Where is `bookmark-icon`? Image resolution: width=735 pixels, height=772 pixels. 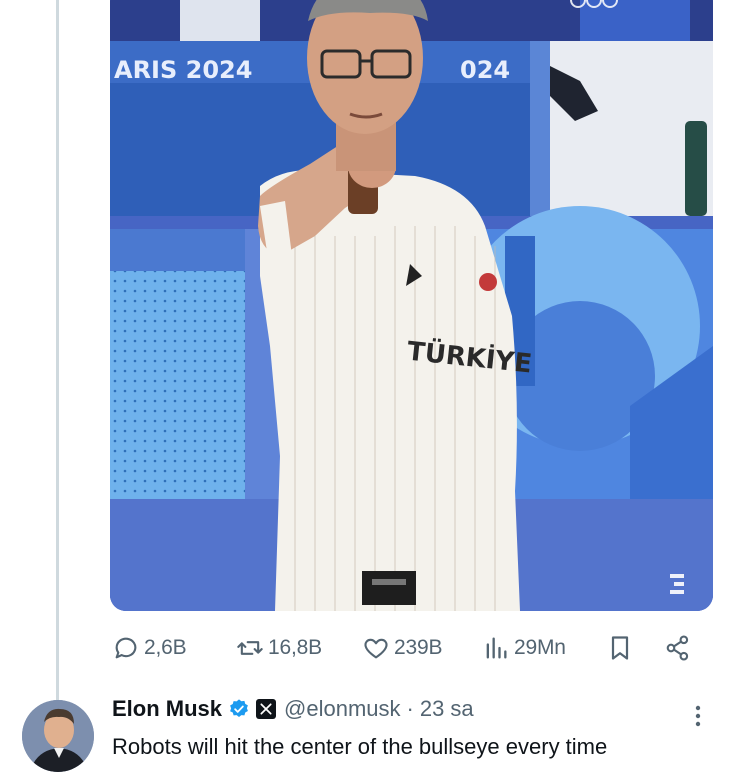 bookmark-icon is located at coordinates (620, 648).